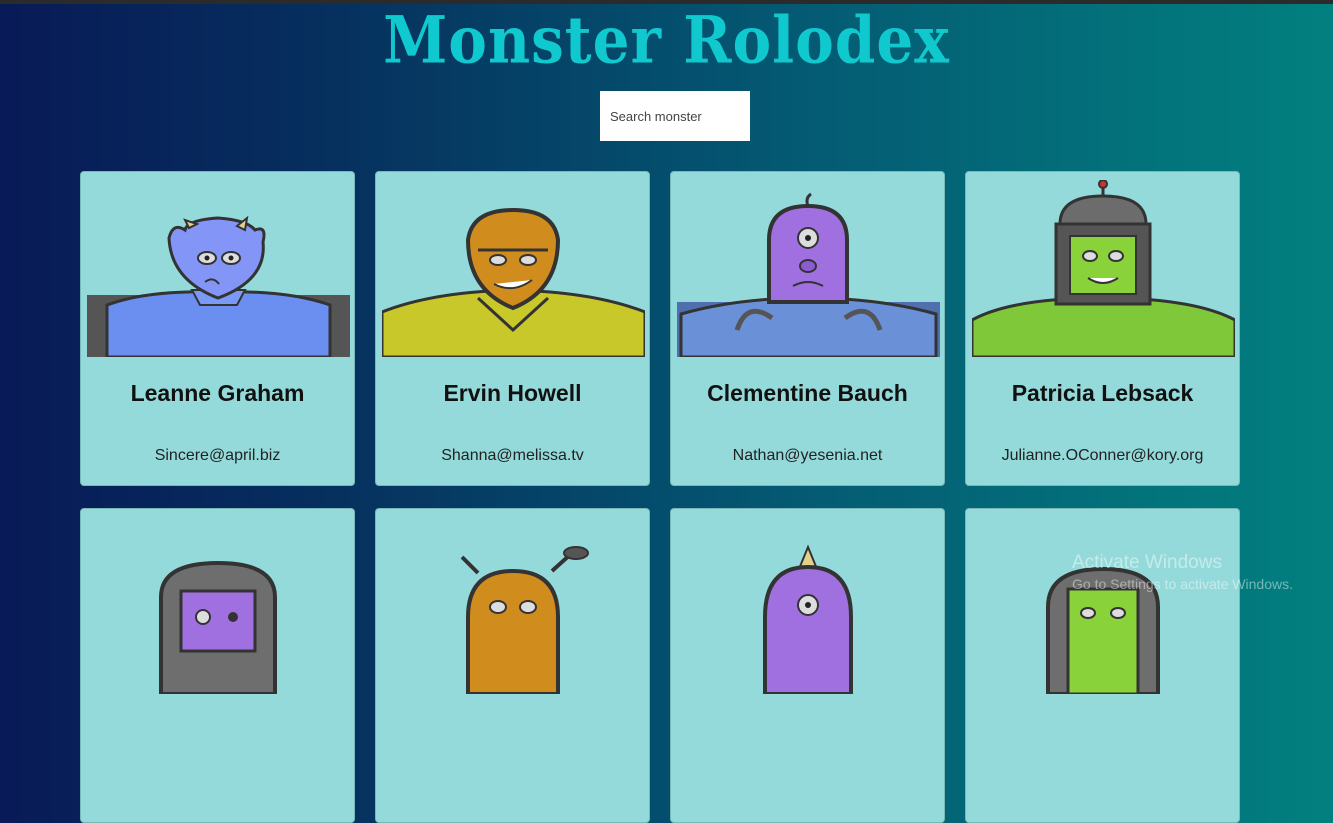  Describe the element at coordinates (1182, 584) in the screenshot. I see `watermark-subtitle: Go to Settings to activate Windows.` at that location.